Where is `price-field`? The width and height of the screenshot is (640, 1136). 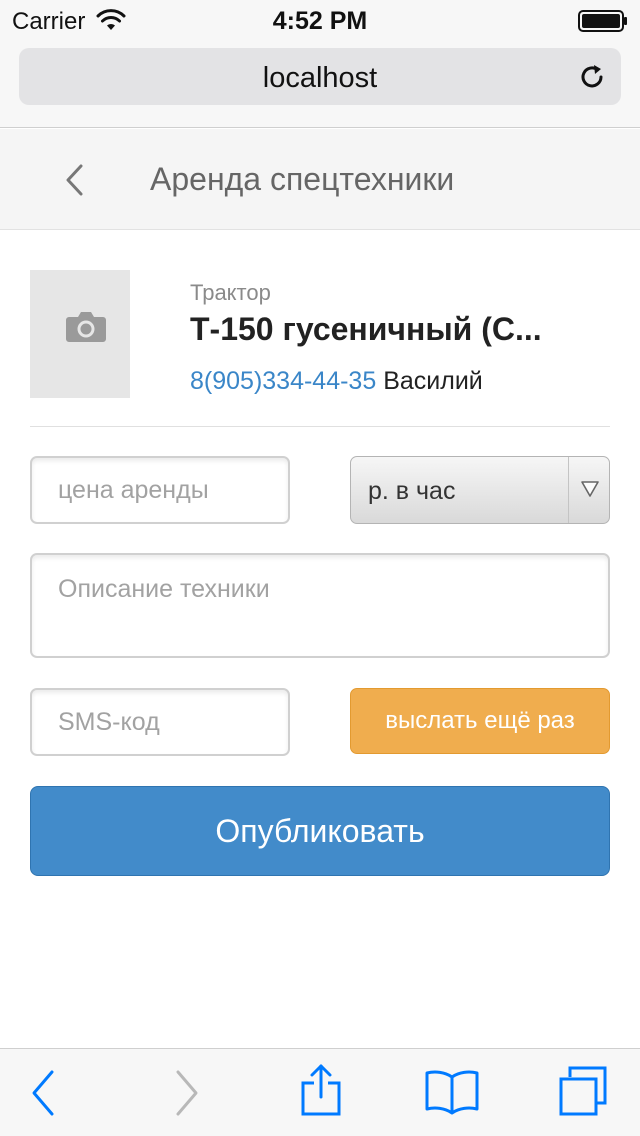 price-field is located at coordinates (160, 490).